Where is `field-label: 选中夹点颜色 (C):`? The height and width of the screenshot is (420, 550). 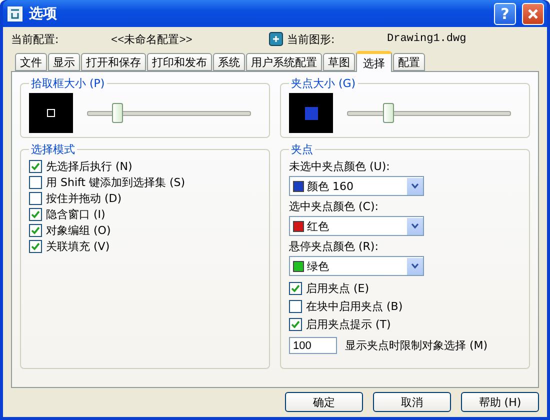
field-label: 选中夹点颜色 (C): is located at coordinates (334, 206).